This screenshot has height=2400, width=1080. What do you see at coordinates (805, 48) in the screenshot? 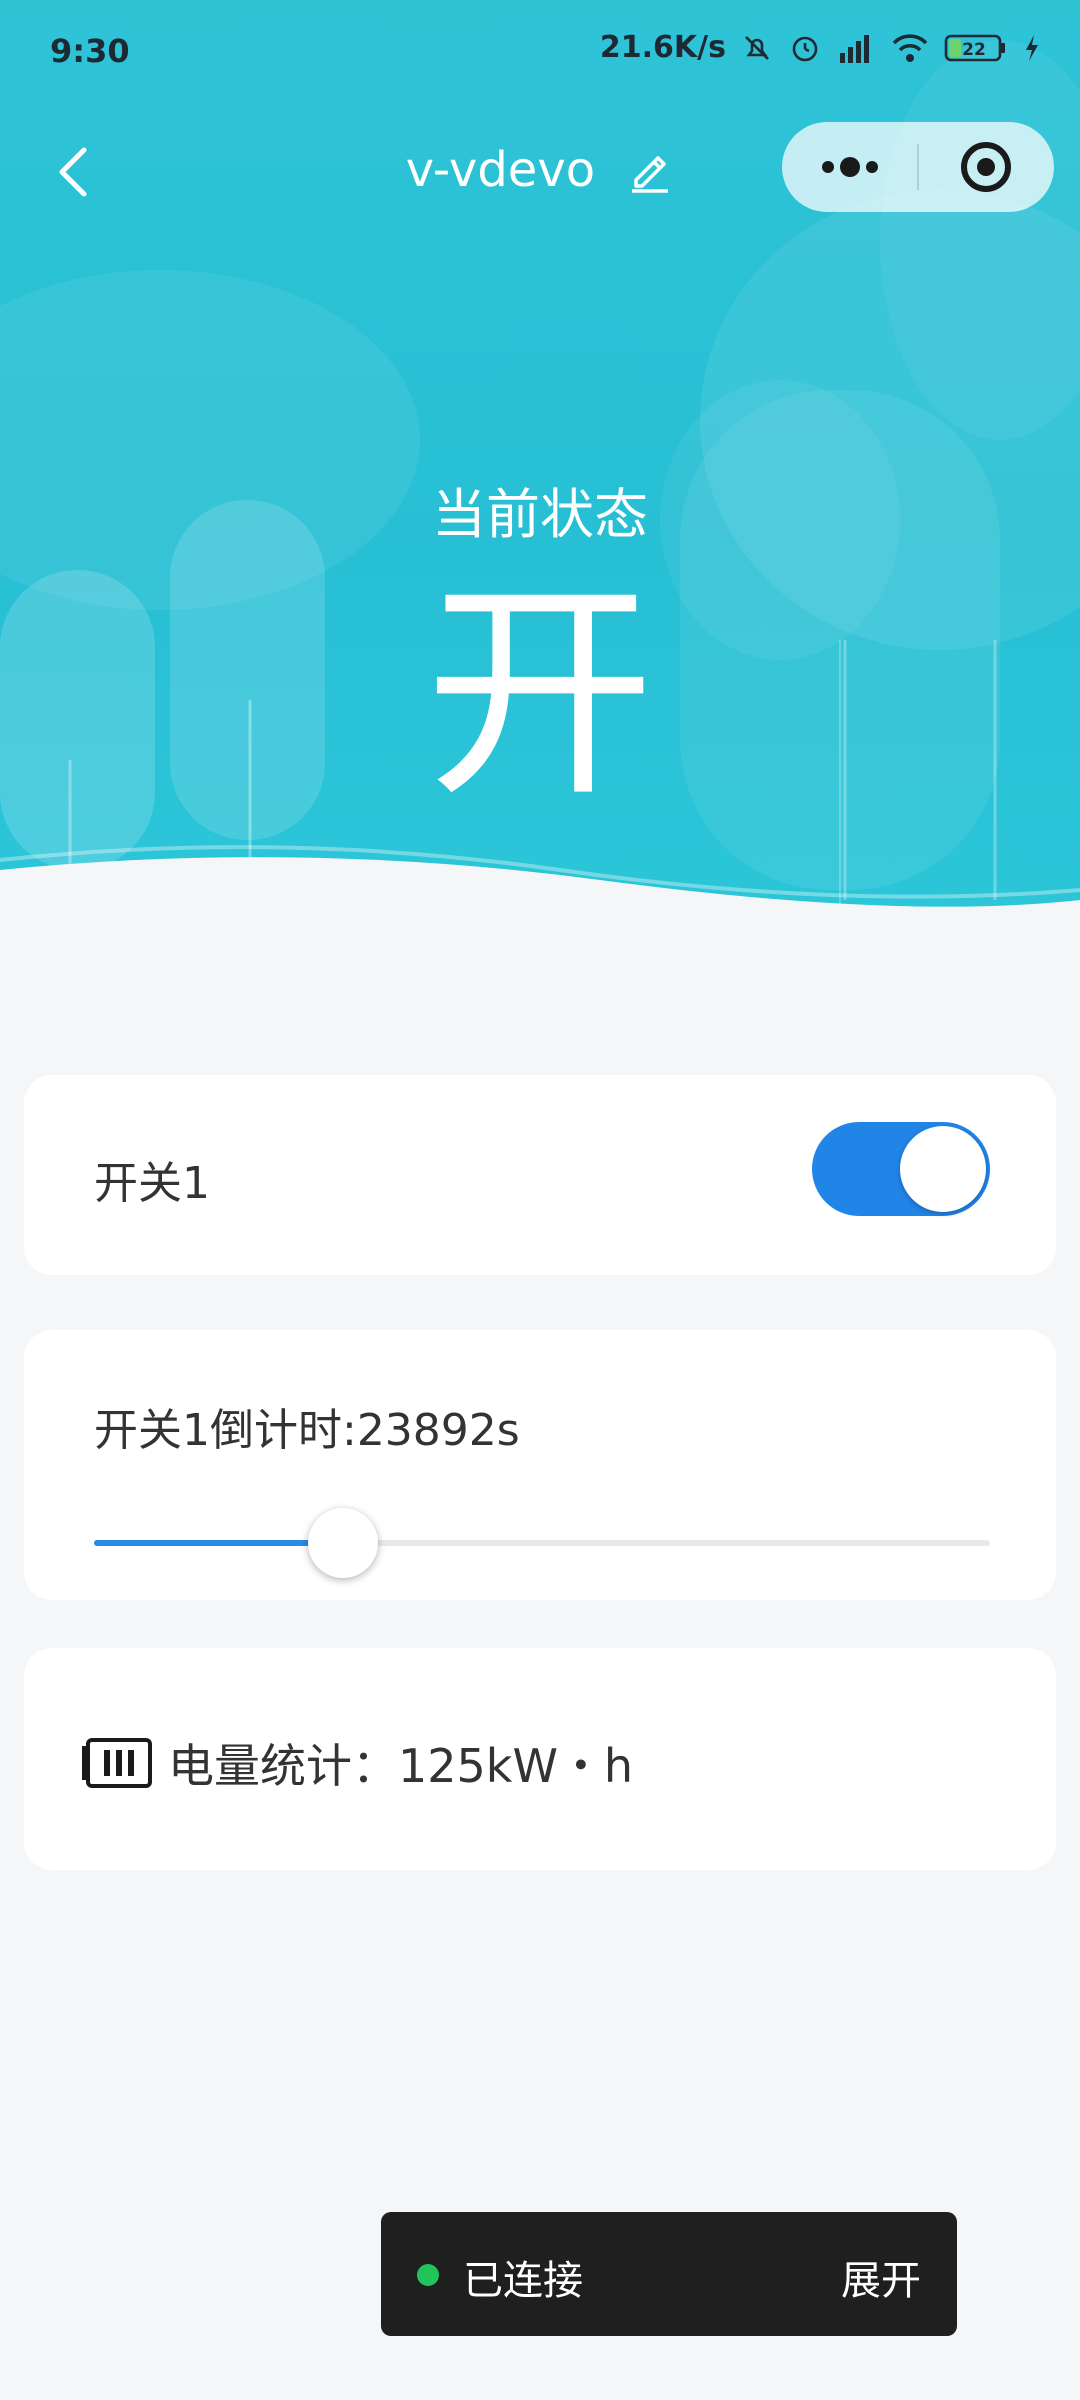
I see `alarm-icon` at bounding box center [805, 48].